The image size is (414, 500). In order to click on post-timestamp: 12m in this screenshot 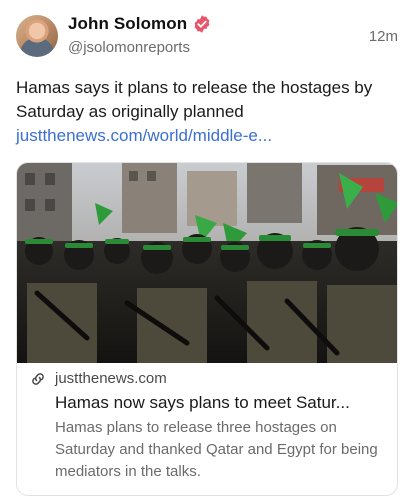, I will do `click(383, 36)`.